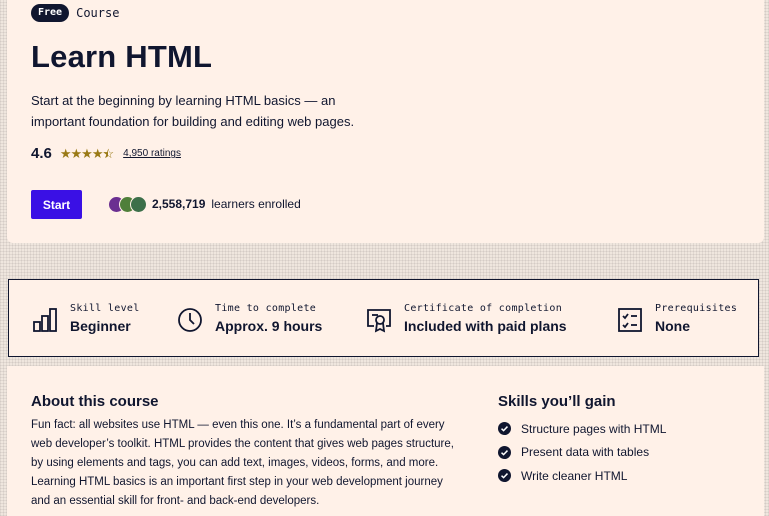  I want to click on learners-enrolled: 2,558,719 learners enrolled, so click(204, 204).